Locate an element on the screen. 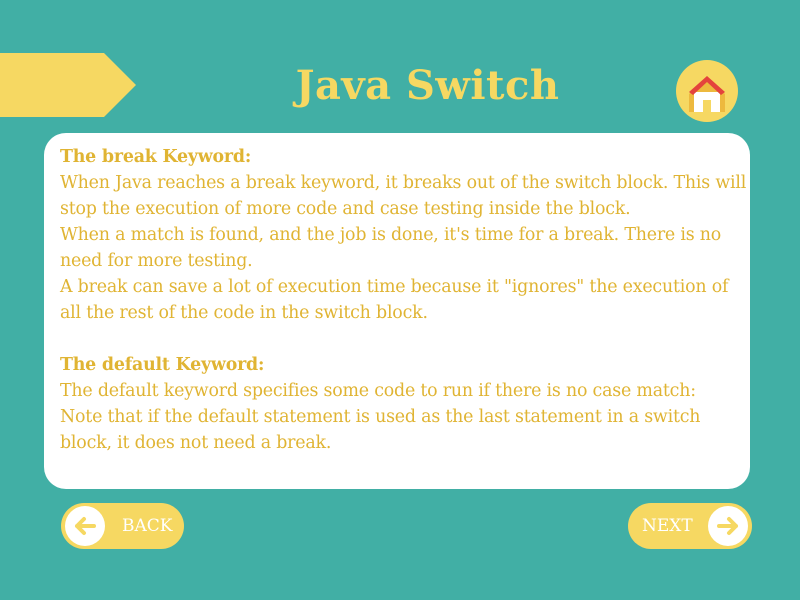 The height and width of the screenshot is (600, 800). section-gap is located at coordinates (404, 339).